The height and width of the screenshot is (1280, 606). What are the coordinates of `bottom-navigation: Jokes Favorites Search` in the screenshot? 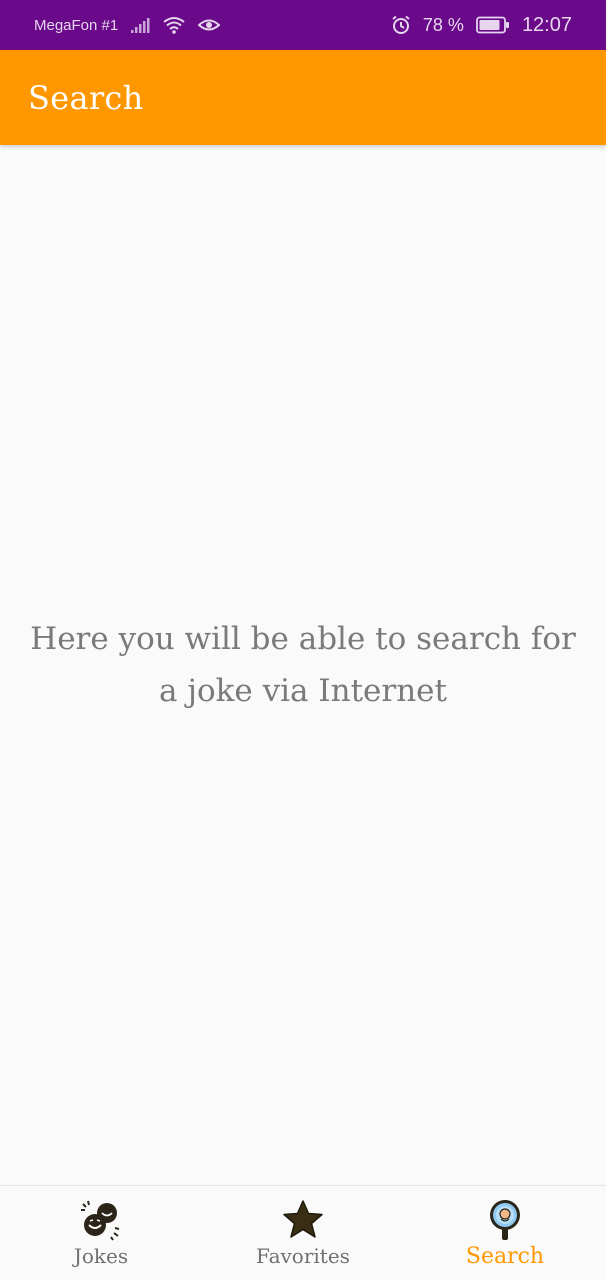 It's located at (303, 1232).